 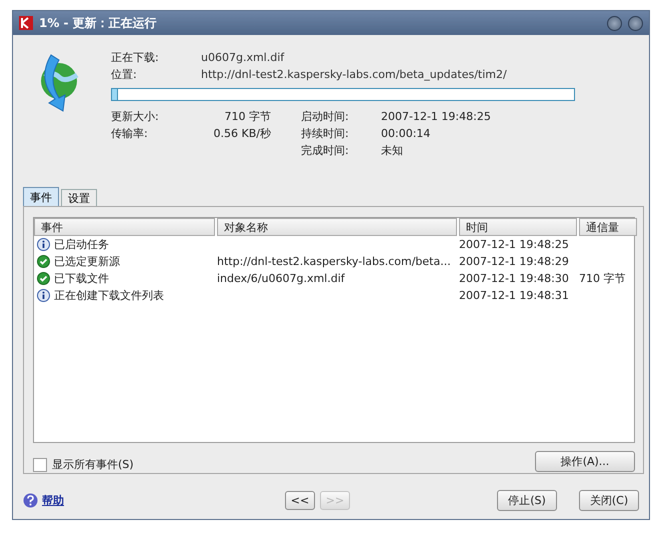 I want to click on table-cell-text: 已下载文件, so click(x=81, y=279).